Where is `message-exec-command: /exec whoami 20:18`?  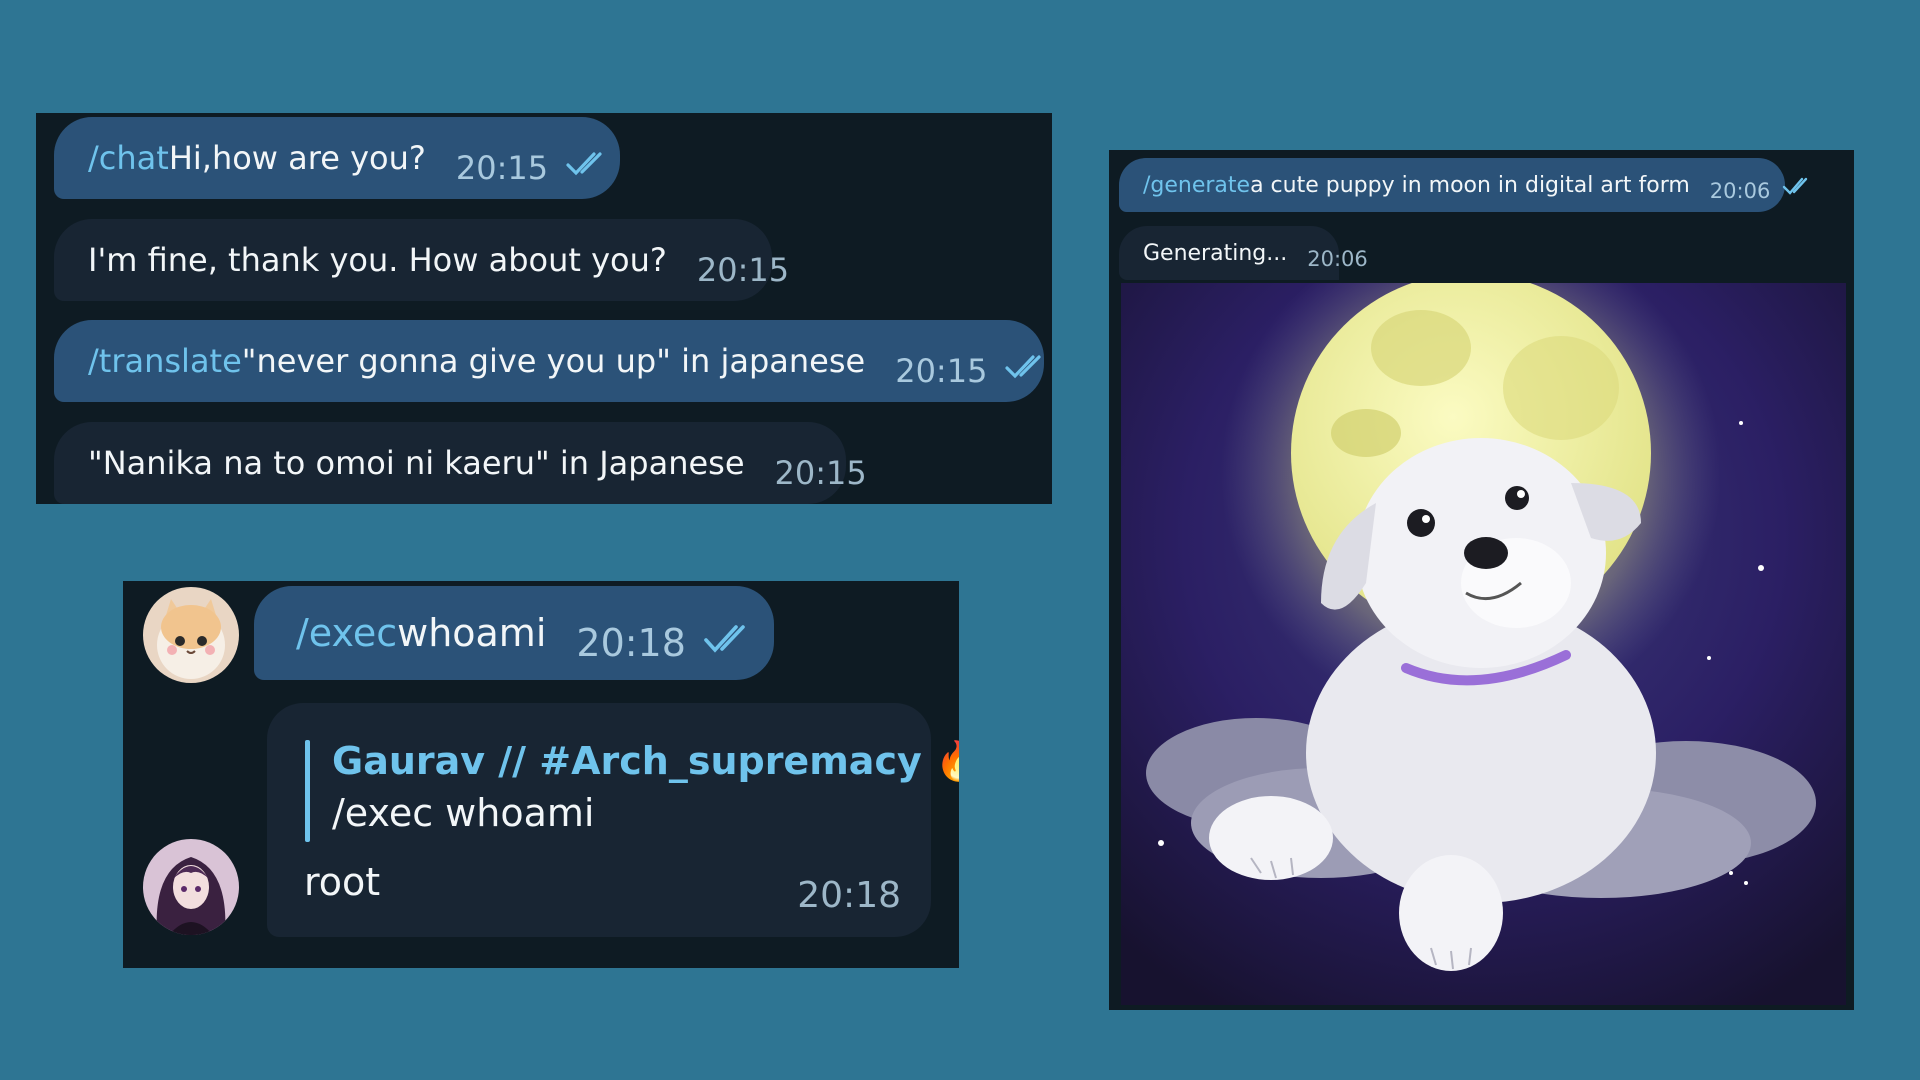
message-exec-command: /exec whoami 20:18 is located at coordinates (514, 633).